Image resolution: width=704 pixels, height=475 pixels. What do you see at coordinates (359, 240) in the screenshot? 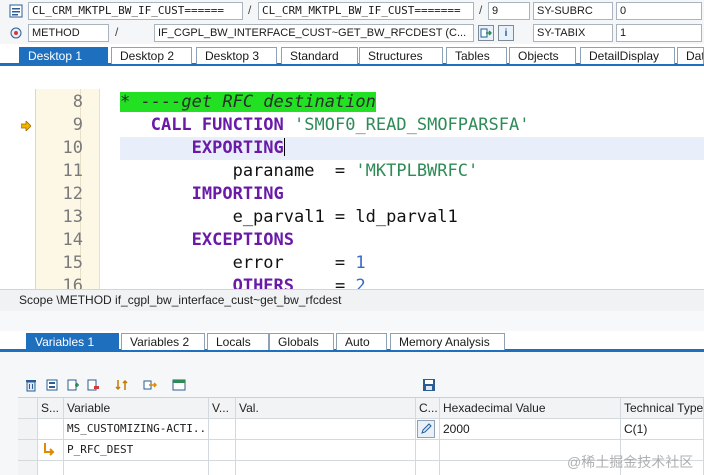
I see `code-line: 14 EXCEPTIONS` at bounding box center [359, 240].